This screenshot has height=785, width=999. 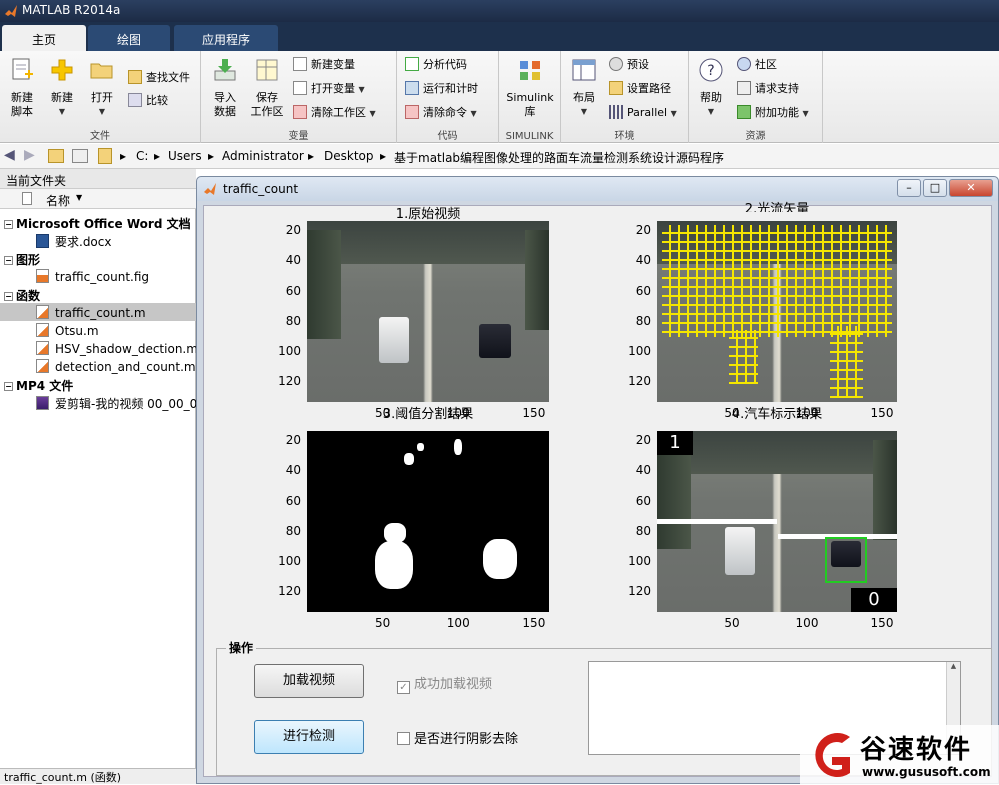 I want to click on maximize-button: □, so click(x=935, y=188).